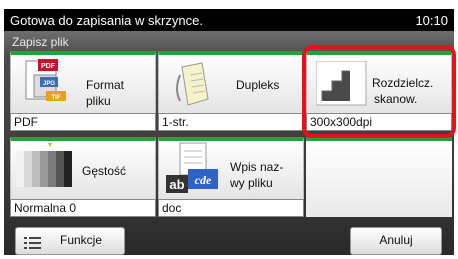 The image size is (458, 259). What do you see at coordinates (44, 165) in the screenshot?
I see `density-icon` at bounding box center [44, 165].